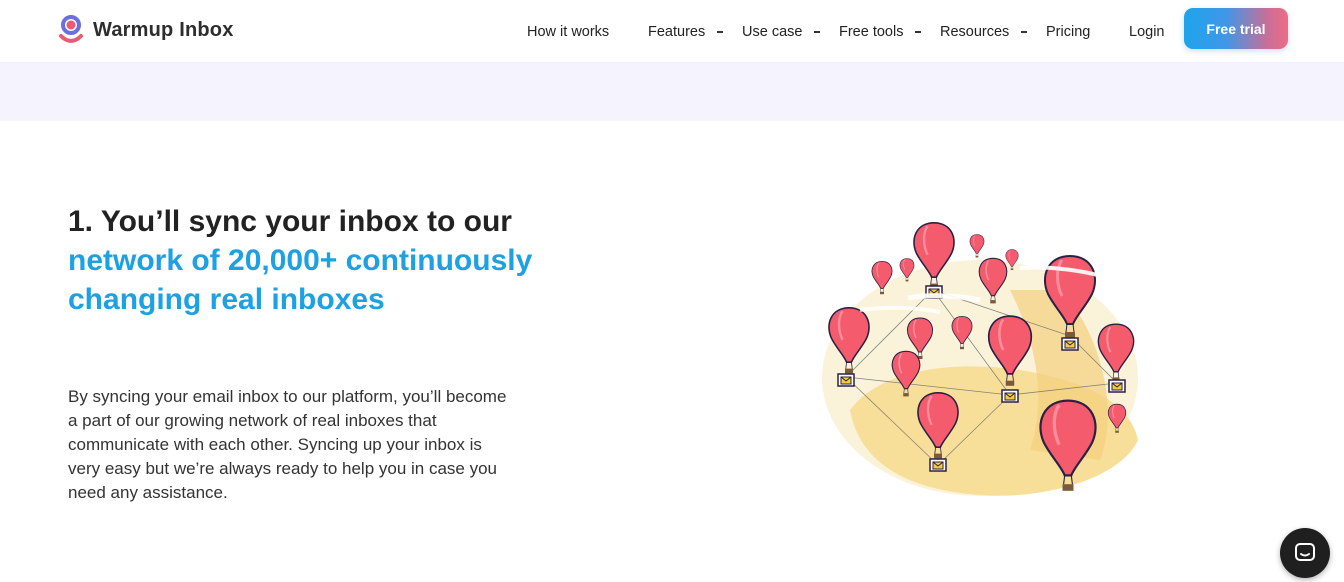 This screenshot has height=582, width=1344. I want to click on chat-bubble-icon, so click(1305, 552).